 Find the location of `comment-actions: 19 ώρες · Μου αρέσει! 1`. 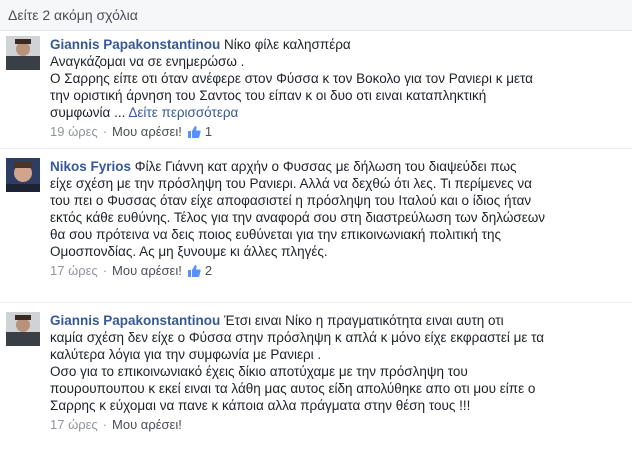

comment-actions: 19 ώρες · Μου αρέσει! 1 is located at coordinates (131, 131).